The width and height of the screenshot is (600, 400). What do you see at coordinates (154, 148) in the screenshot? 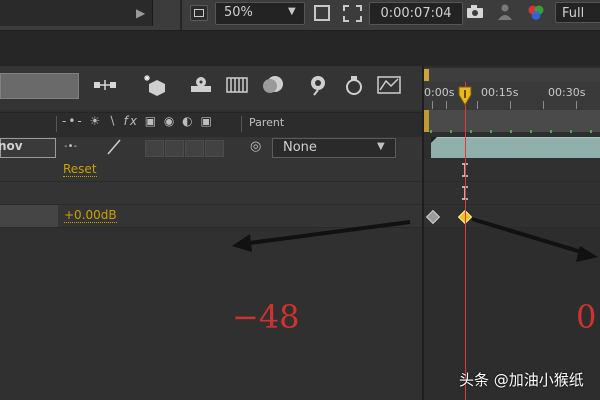
I see `effect-switch` at bounding box center [154, 148].